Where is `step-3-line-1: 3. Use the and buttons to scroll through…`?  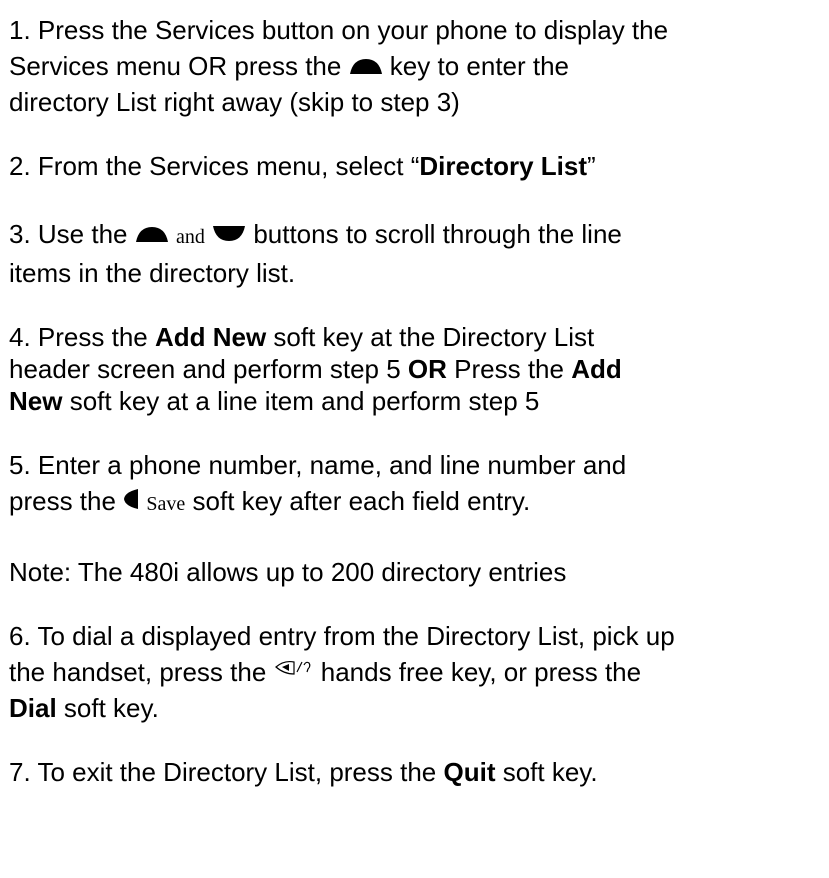 step-3-line-1: 3. Use the and buttons to scroll through… is located at coordinates (419, 235).